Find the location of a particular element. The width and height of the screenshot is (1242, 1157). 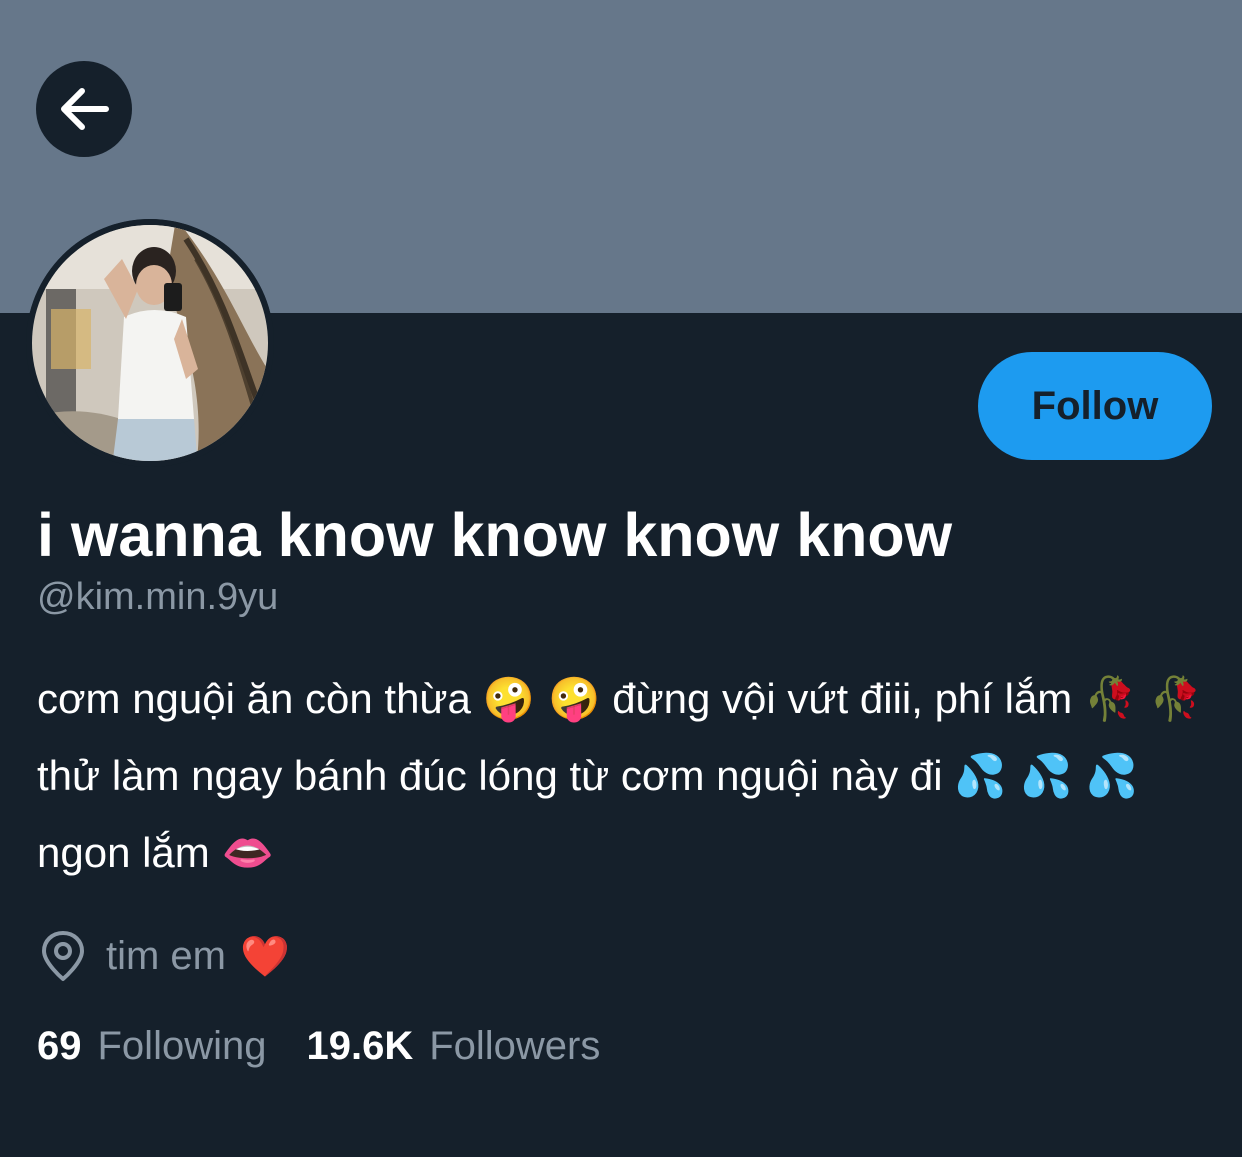

location-text: tim em is located at coordinates (166, 955).